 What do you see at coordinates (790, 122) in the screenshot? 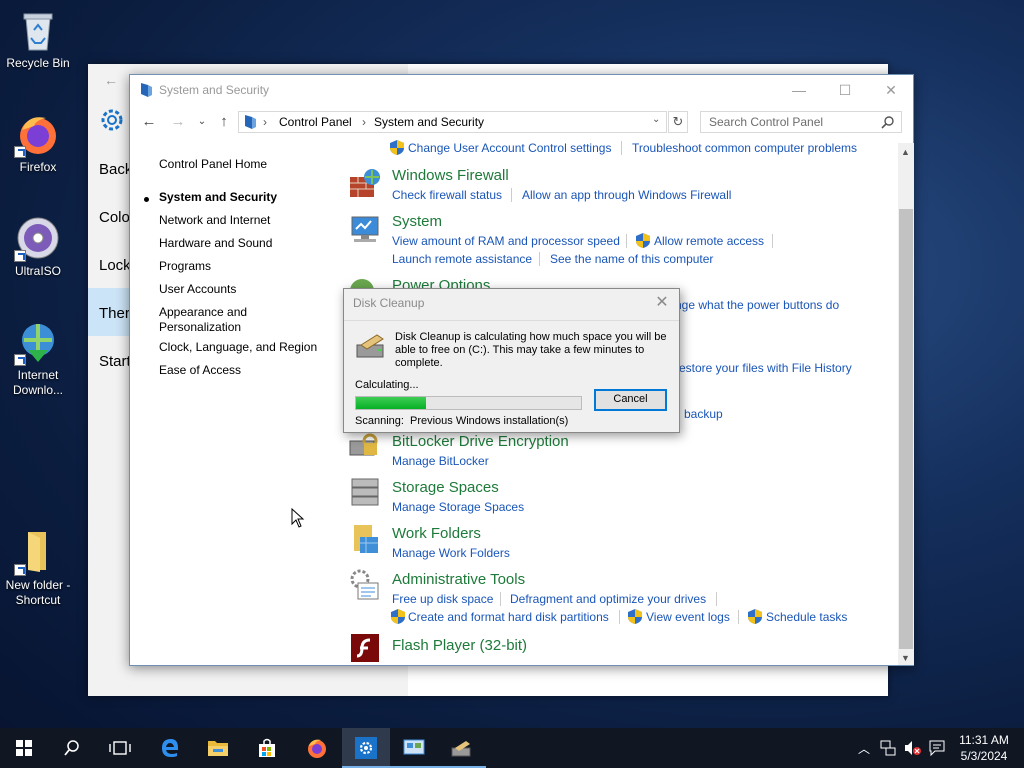
I see `search-input` at bounding box center [790, 122].